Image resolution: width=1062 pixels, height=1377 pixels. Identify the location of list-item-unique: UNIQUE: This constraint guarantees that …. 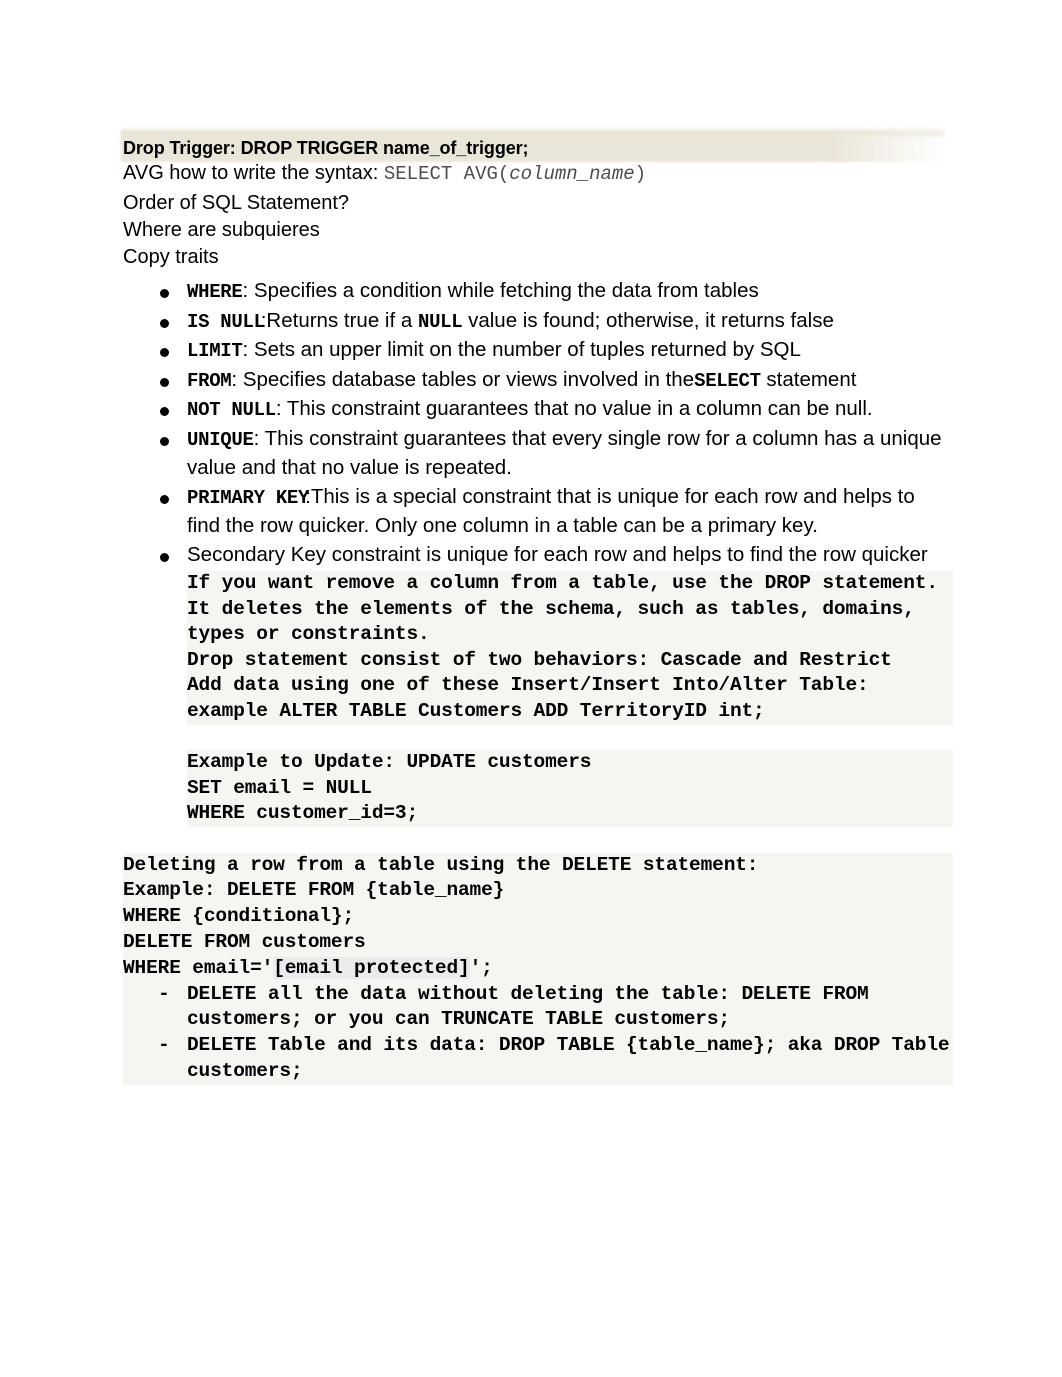
(538, 454).